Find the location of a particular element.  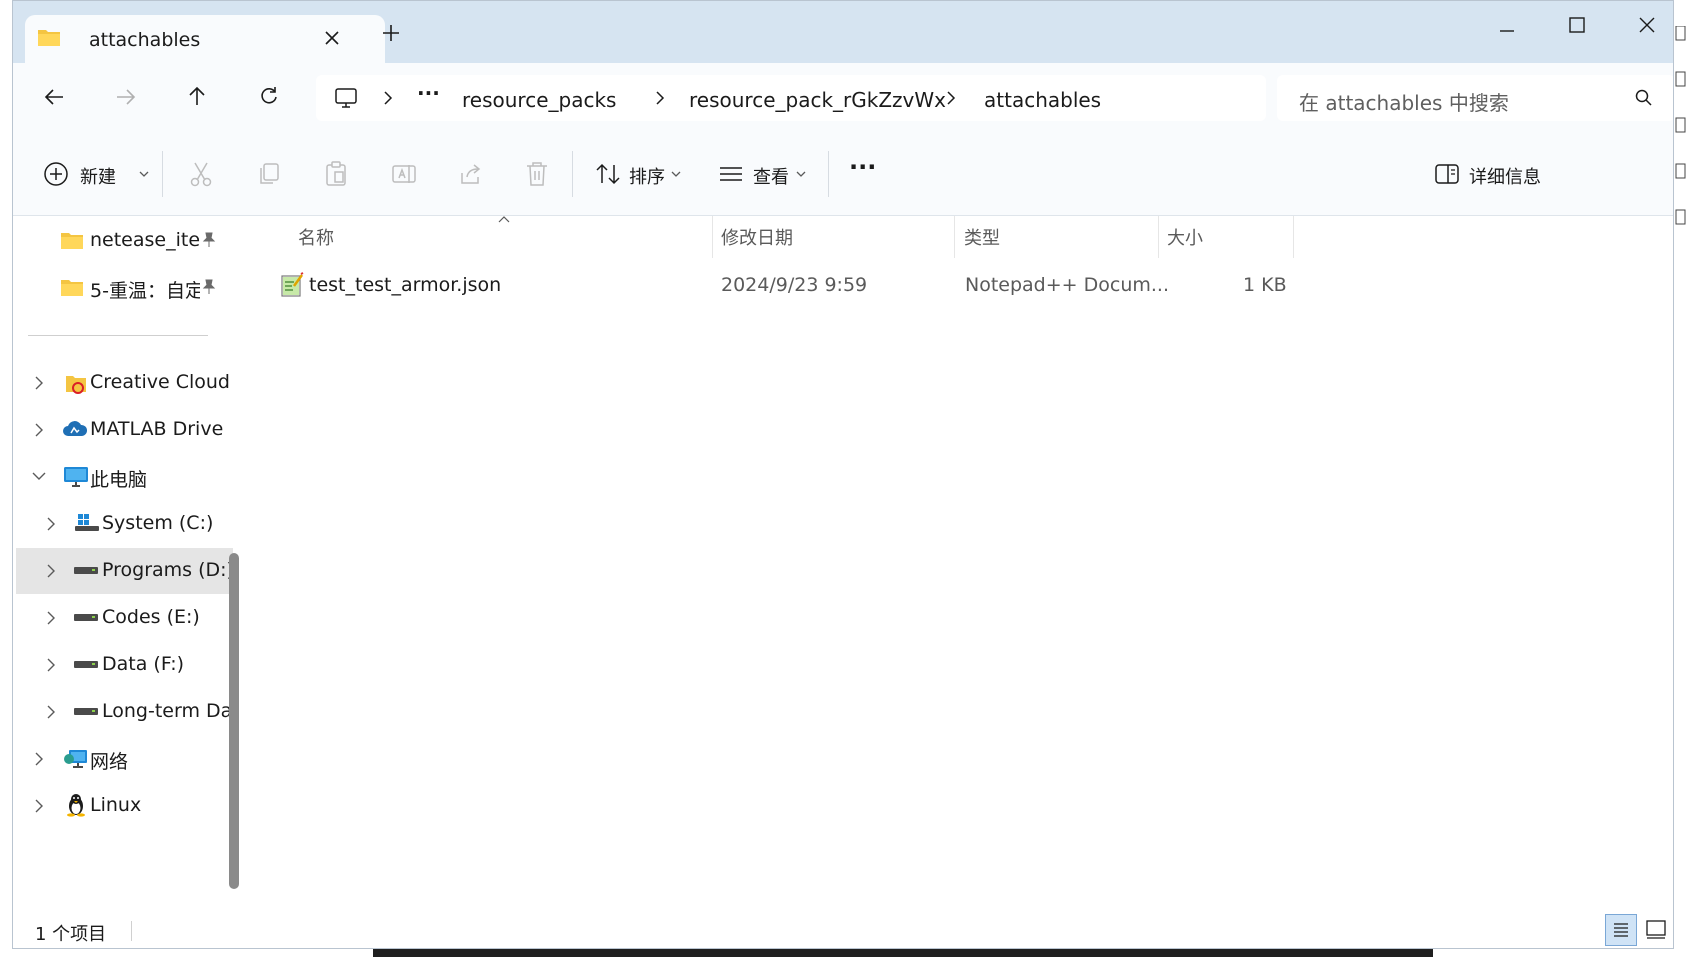

computer-icon is located at coordinates (76, 477).